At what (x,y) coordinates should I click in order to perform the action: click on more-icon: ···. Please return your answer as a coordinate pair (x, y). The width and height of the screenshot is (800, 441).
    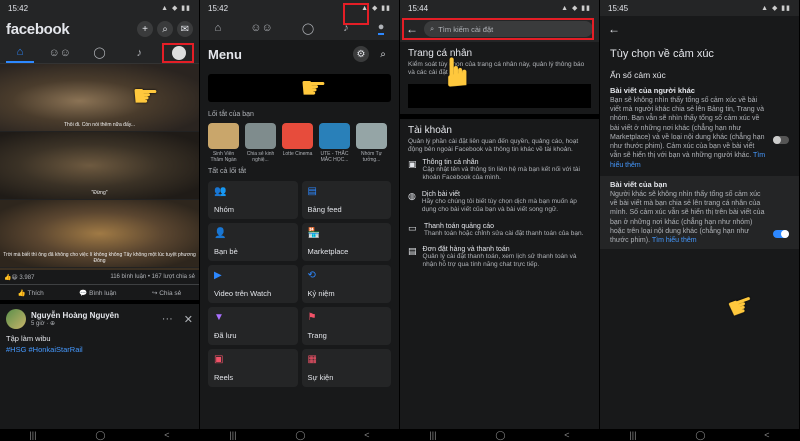
    Looking at the image, I should click on (167, 319).